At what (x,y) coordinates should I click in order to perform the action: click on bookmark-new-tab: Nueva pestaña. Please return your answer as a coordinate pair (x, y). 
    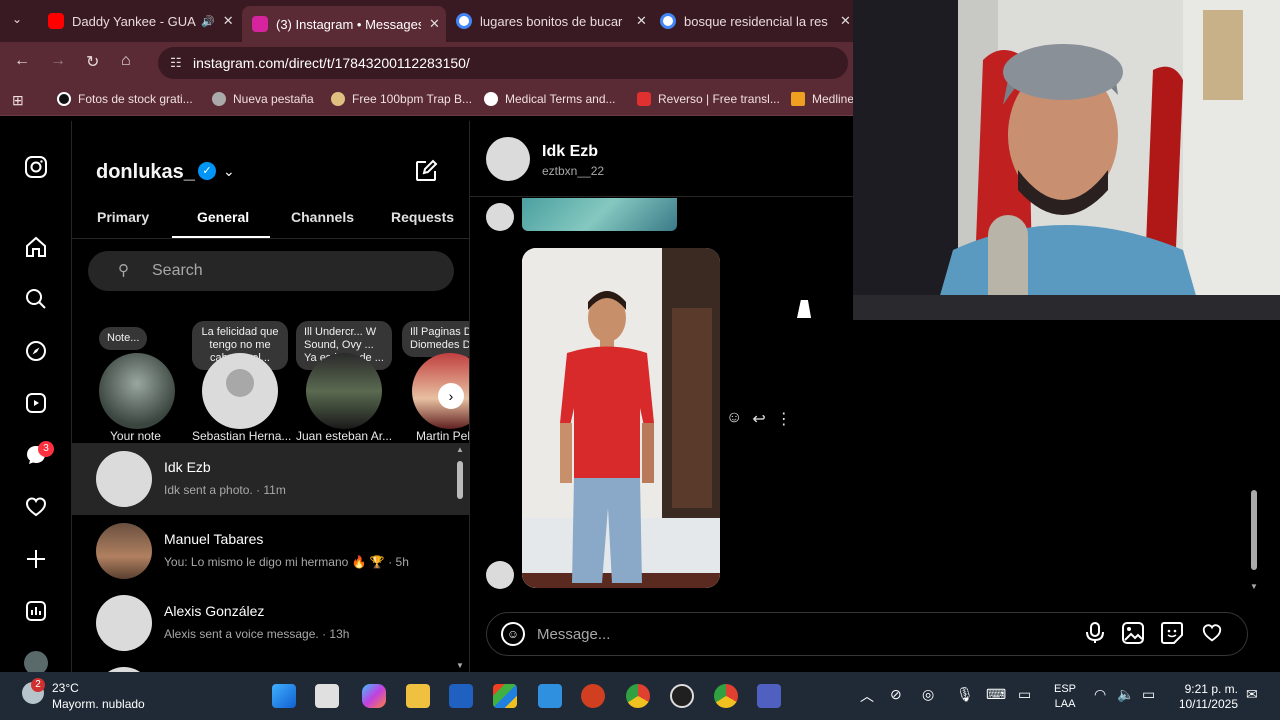
    Looking at the image, I should click on (263, 99).